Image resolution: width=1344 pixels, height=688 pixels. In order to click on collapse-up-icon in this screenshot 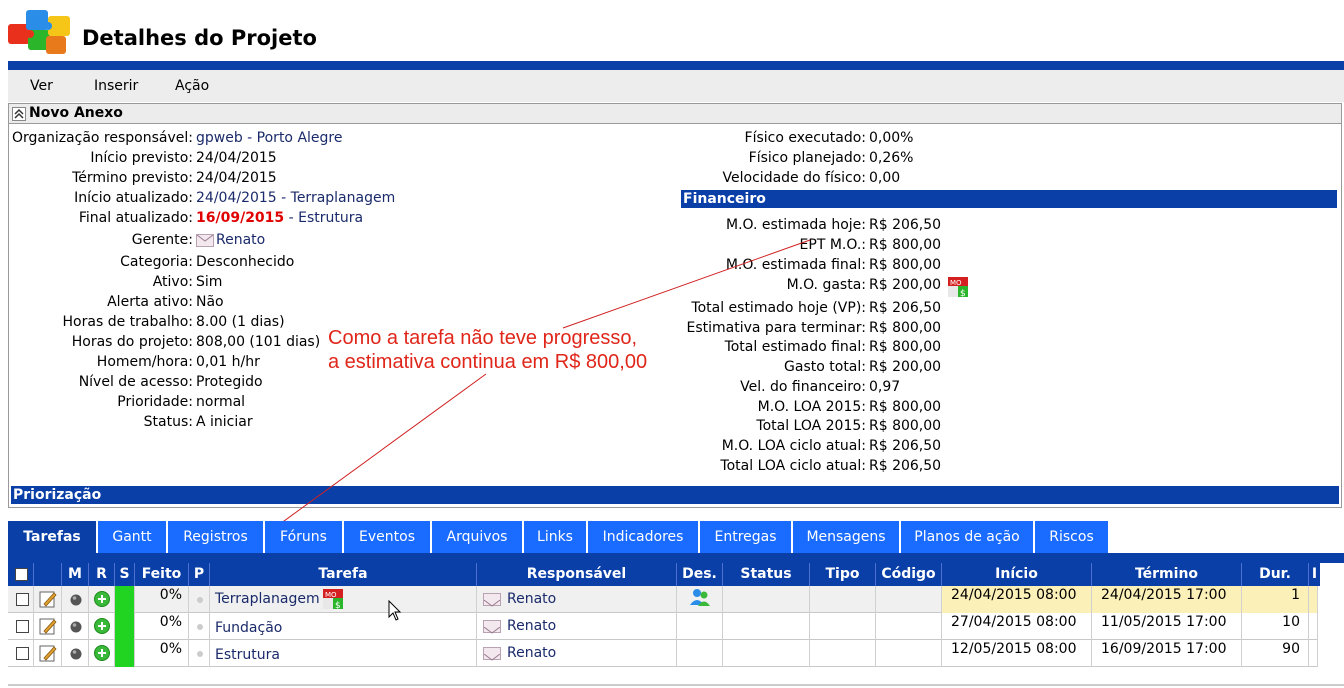, I will do `click(19, 114)`.